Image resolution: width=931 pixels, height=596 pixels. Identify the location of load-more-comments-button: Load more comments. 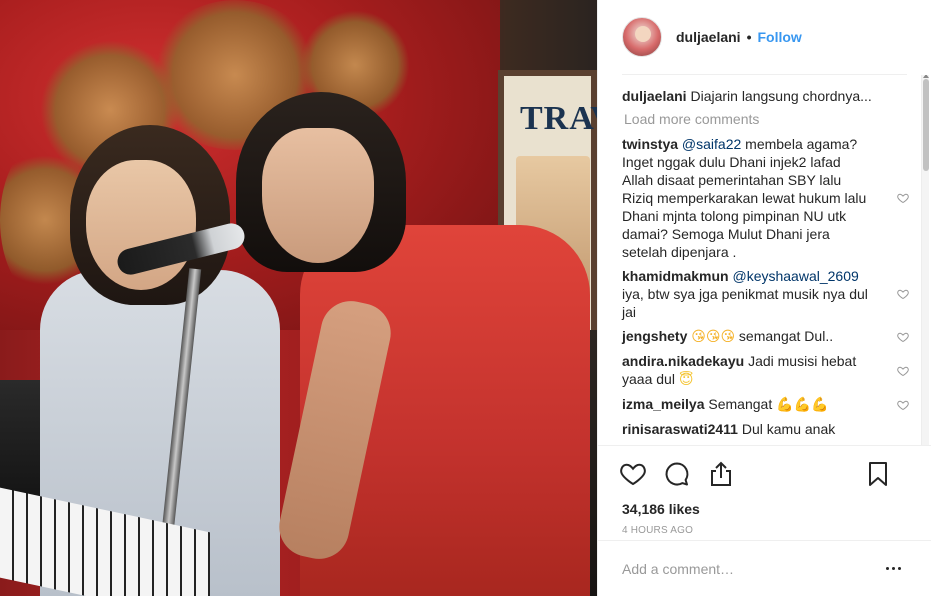
(757, 119).